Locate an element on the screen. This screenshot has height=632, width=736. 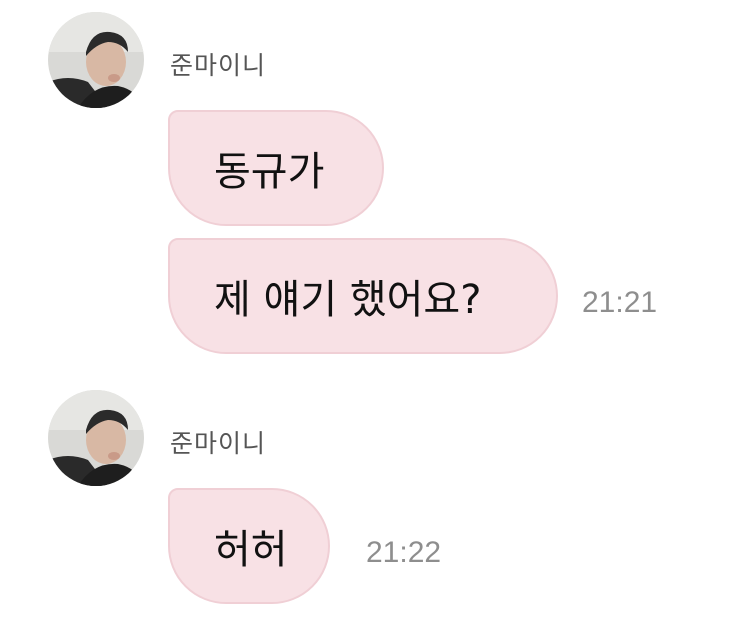
message-timestamp: 21:21 is located at coordinates (620, 302).